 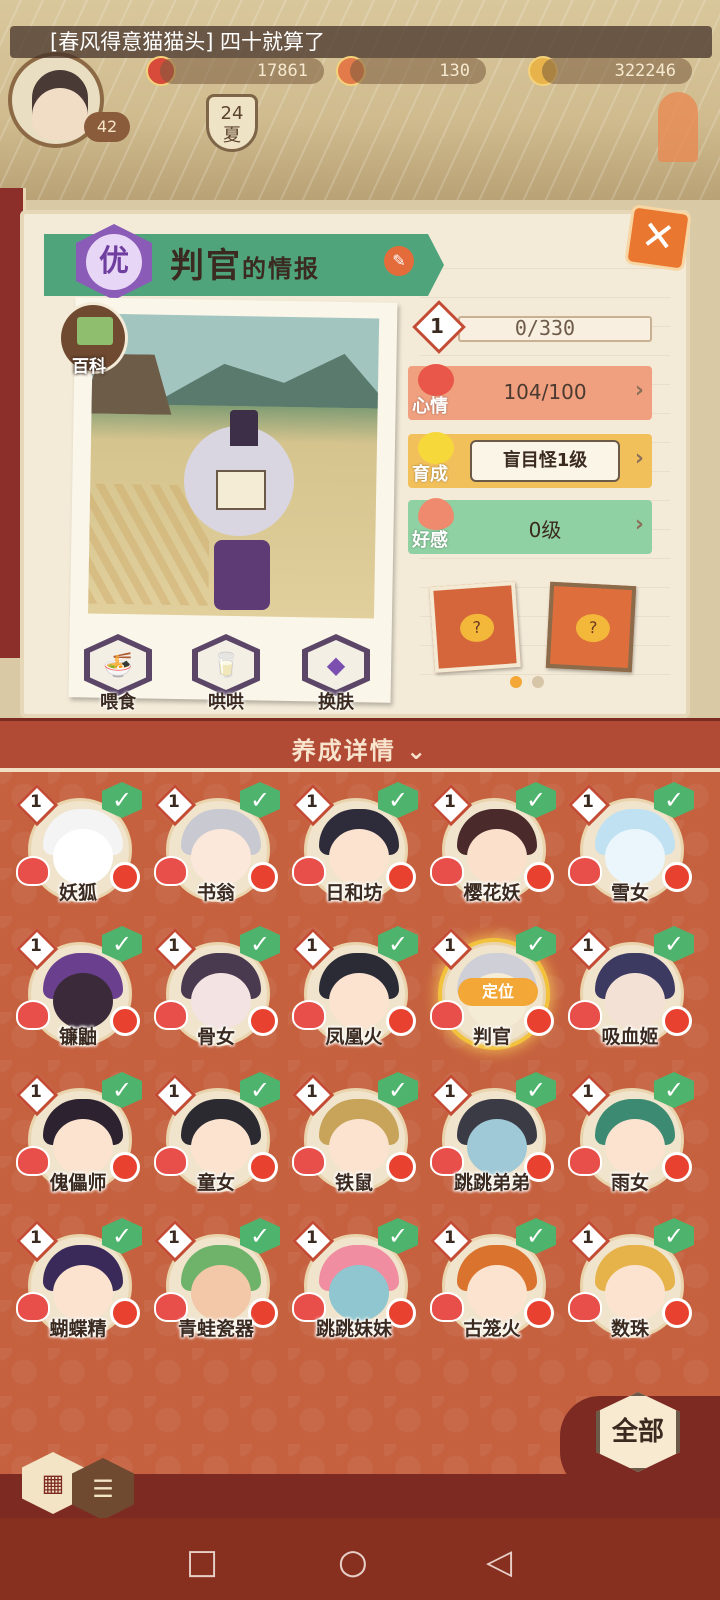 I want to click on character-name: 蝴蝶精, so click(x=78, y=1329).